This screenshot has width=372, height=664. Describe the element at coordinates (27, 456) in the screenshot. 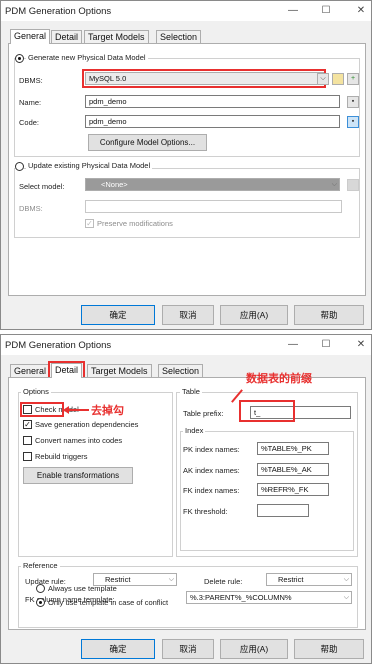

I see `rebuild-triggers-checkbox` at that location.